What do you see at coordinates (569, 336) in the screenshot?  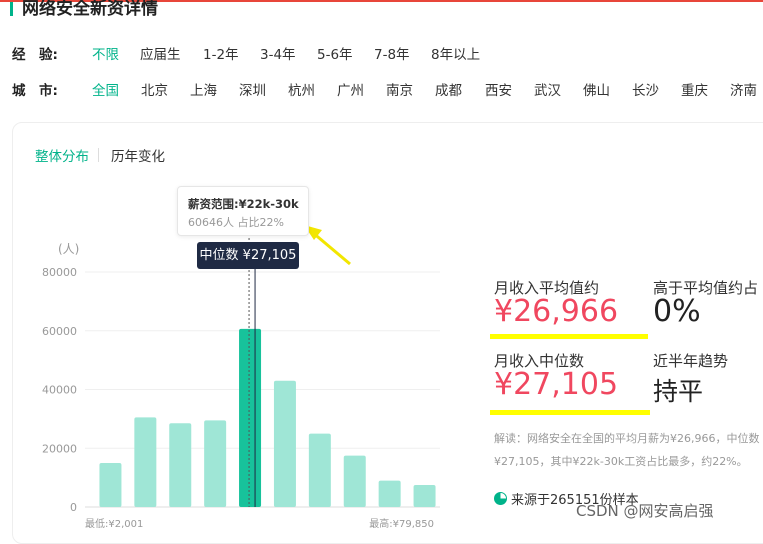 I see `avg-highlight-mark` at bounding box center [569, 336].